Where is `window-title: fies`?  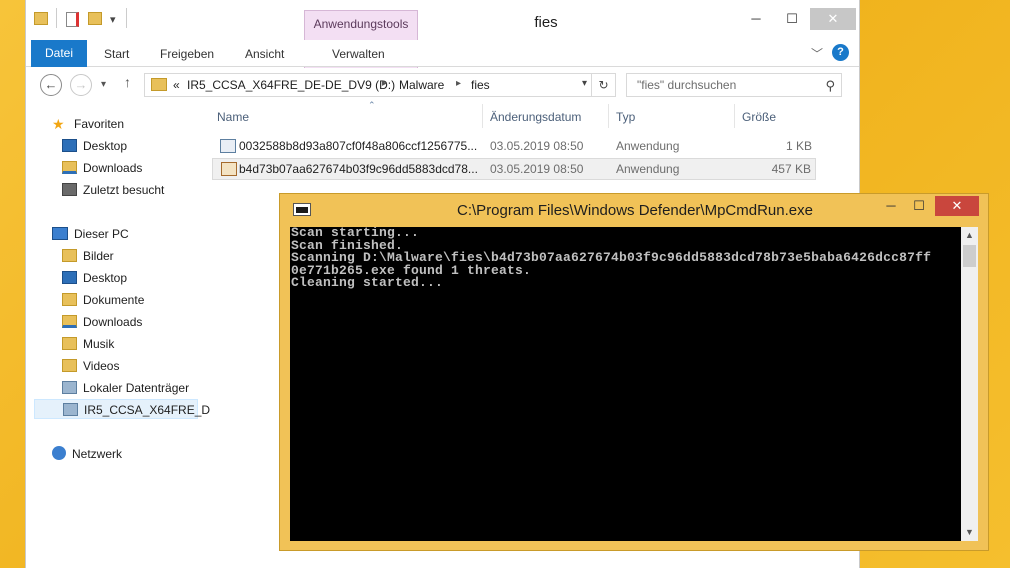 window-title: fies is located at coordinates (546, 22).